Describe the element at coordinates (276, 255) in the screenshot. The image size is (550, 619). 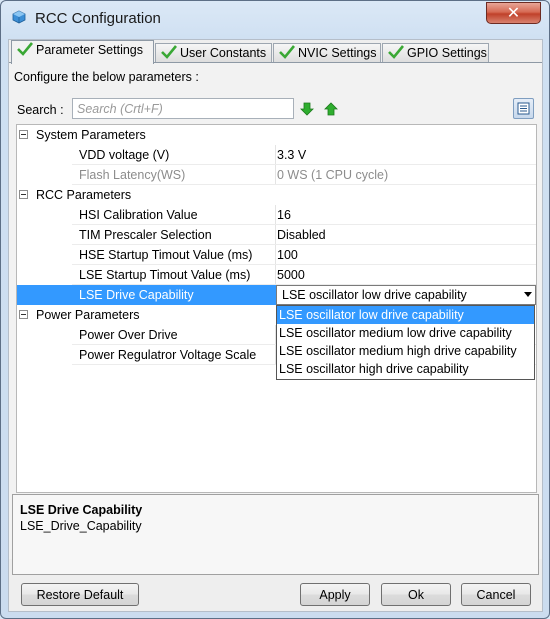
I see `param-row-hse-startup: HSE Startup Timout Value (ms) 100` at that location.